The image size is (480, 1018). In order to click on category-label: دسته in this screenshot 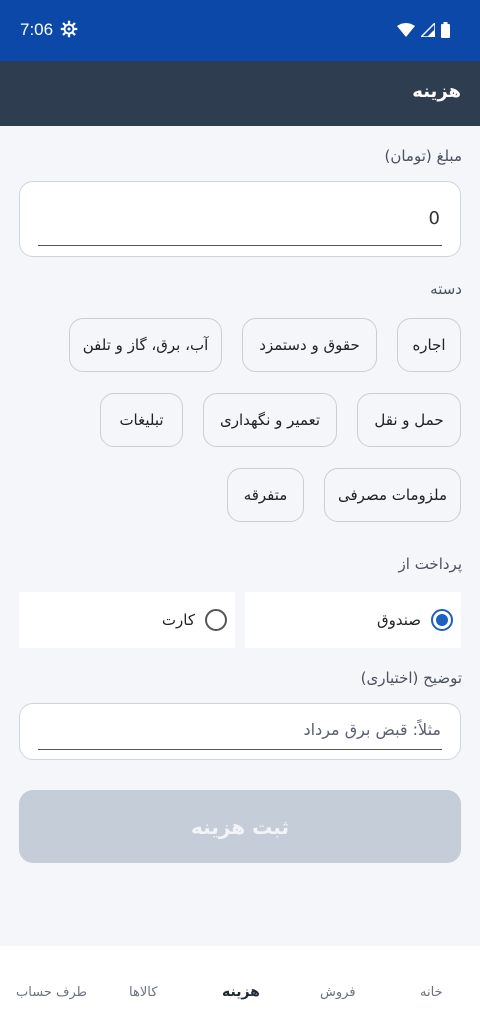, I will do `click(446, 289)`.